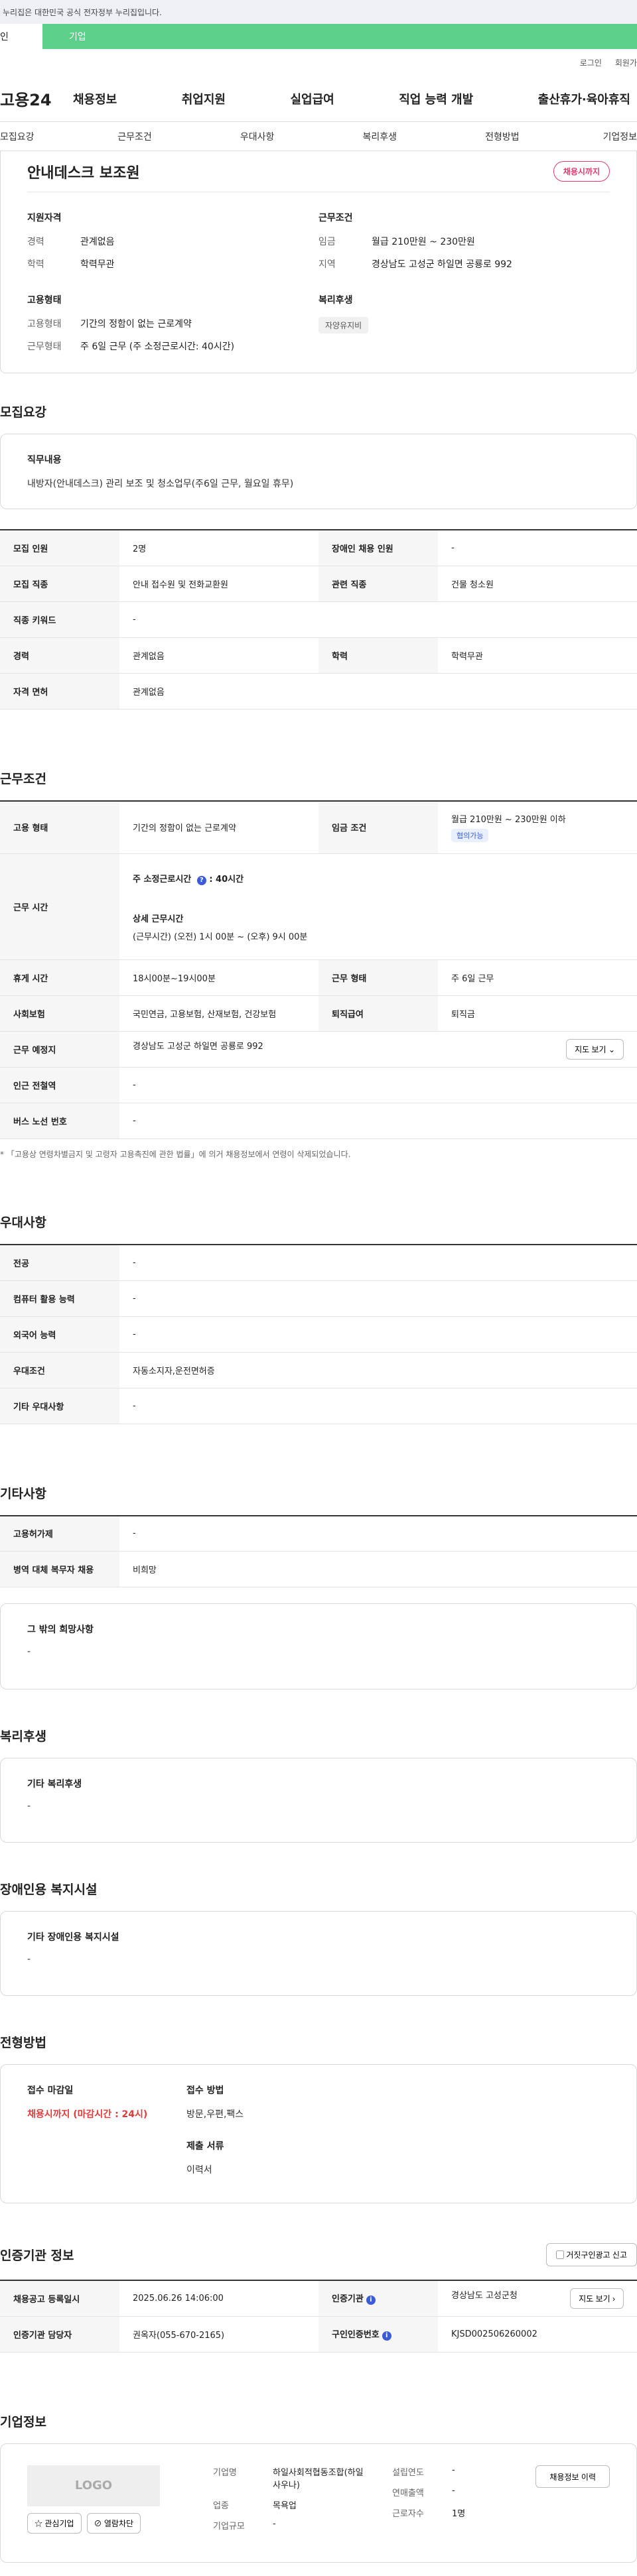 The image size is (637, 2576). Describe the element at coordinates (600, 136) in the screenshot. I see `tab-company: 기업정보` at that location.